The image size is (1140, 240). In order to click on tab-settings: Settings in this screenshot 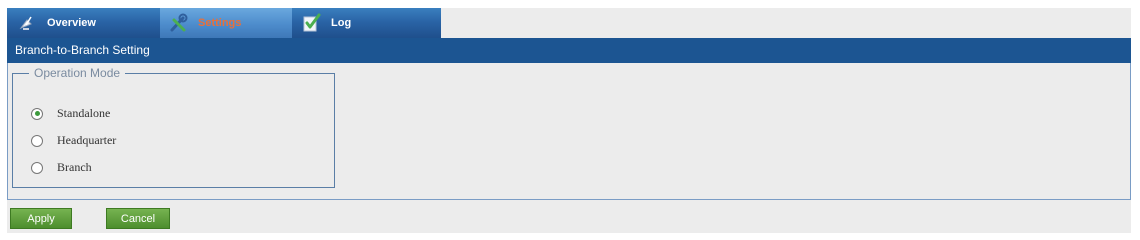, I will do `click(226, 23)`.